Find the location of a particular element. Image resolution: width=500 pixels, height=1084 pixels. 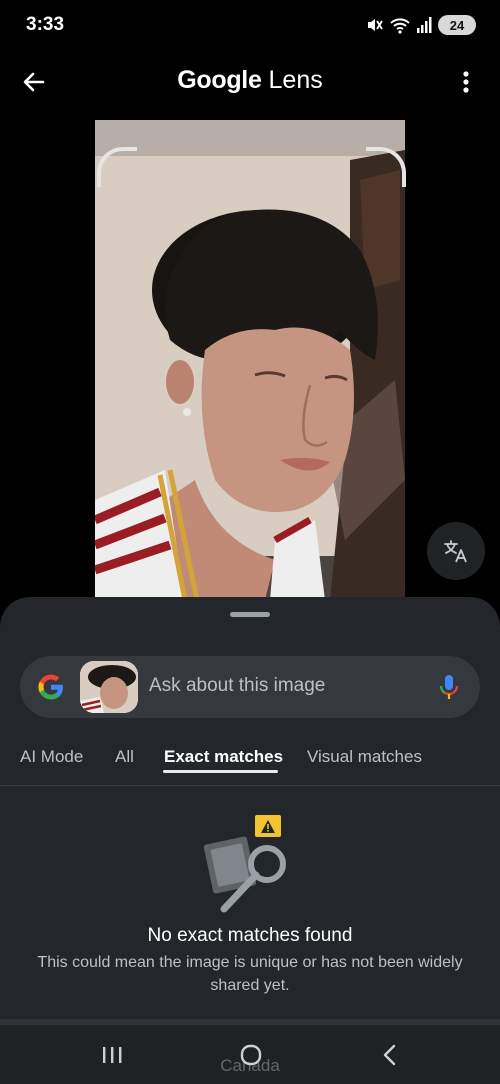

battery-icon: 24 is located at coordinates (457, 25).